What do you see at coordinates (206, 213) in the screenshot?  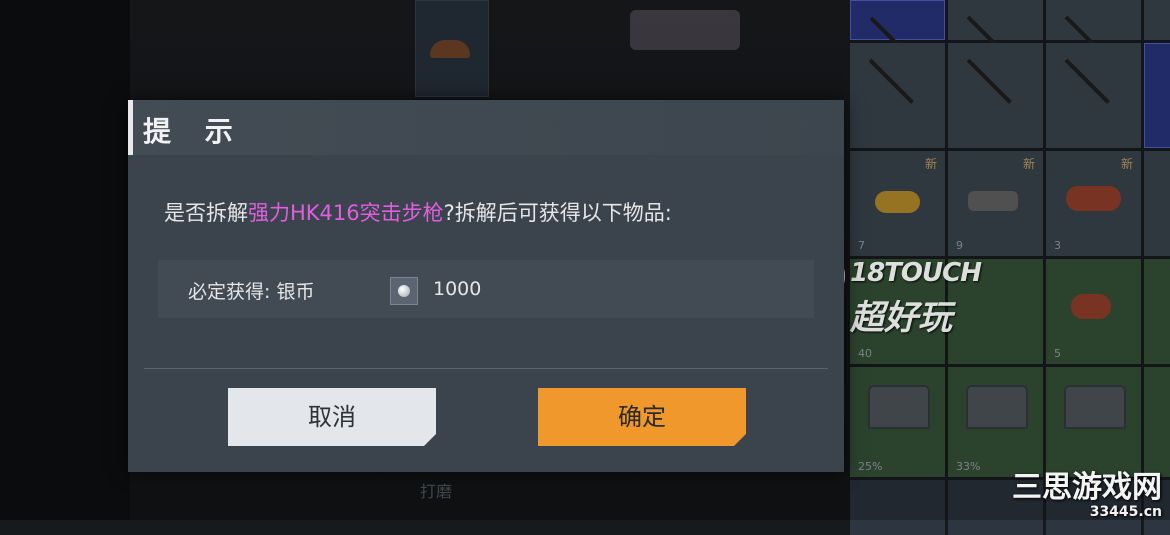 I see `message-prefix: 是否拆解` at bounding box center [206, 213].